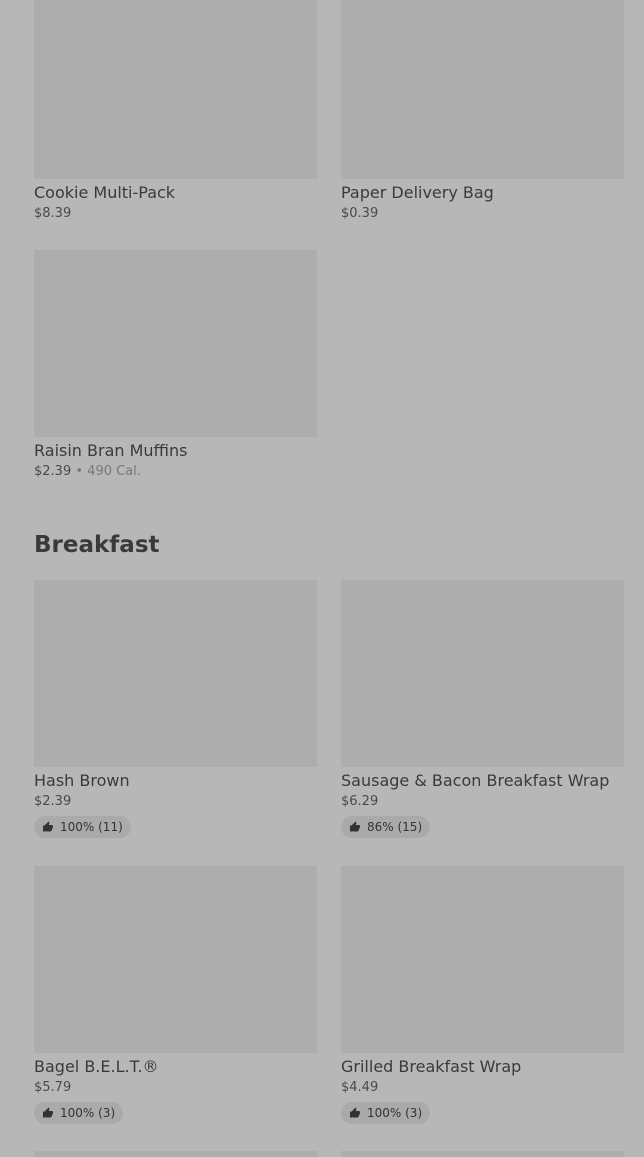  Describe the element at coordinates (114, 471) in the screenshot. I see `item-calories: 490 Cal.` at that location.